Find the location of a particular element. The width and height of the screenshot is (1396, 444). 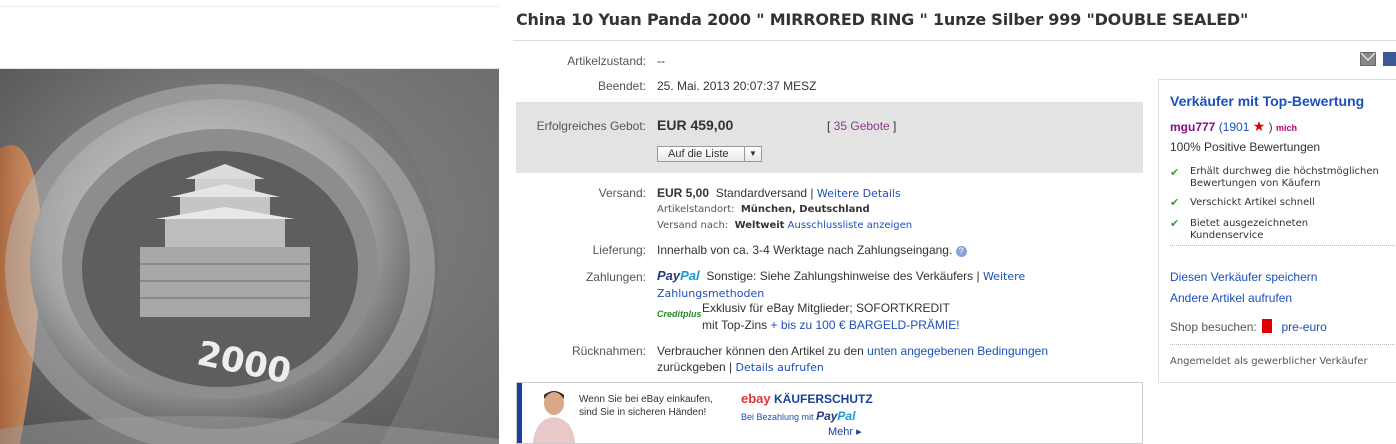

shop-link: pre-euro is located at coordinates (1303, 327).